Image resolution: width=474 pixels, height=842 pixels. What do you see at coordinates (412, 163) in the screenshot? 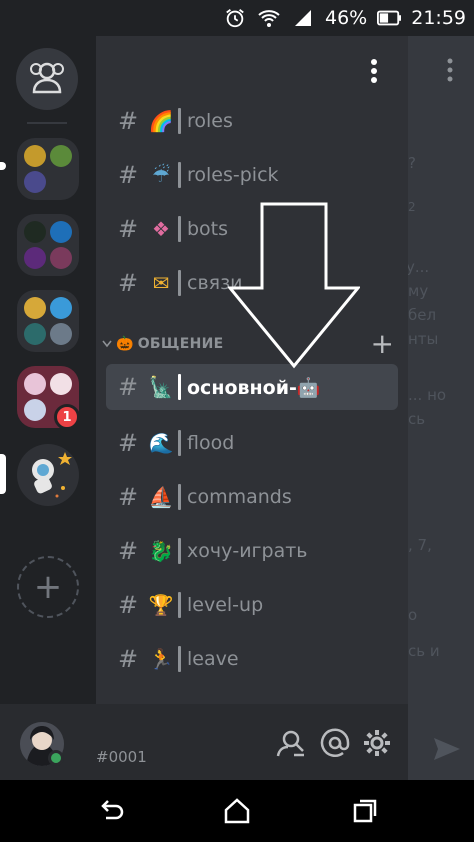
I see `chat-fragment: ?` at bounding box center [412, 163].